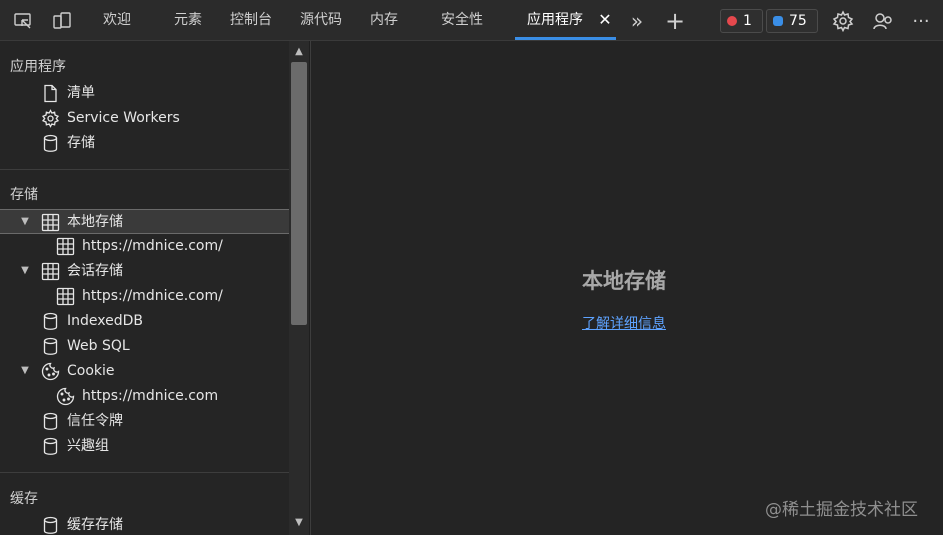  What do you see at coordinates (299, 52) in the screenshot?
I see `scroll-up-arrow-icon: ▲` at bounding box center [299, 52].